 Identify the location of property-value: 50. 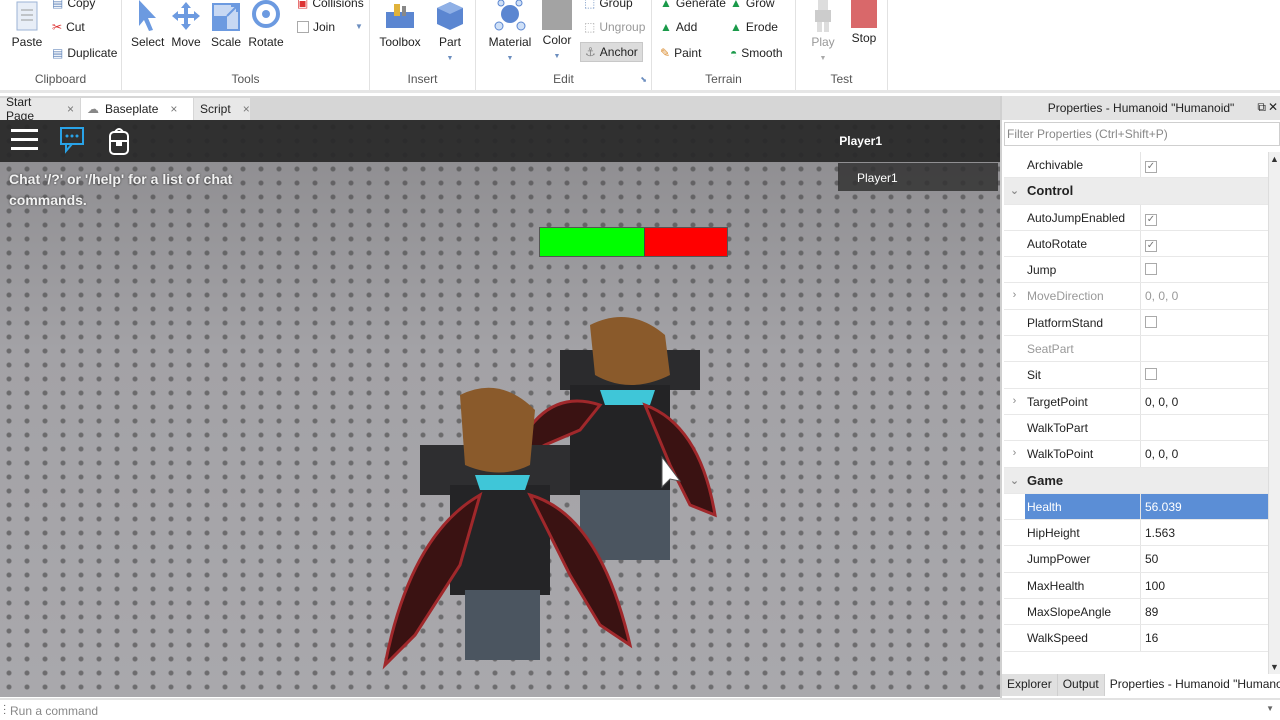
(1205, 558).